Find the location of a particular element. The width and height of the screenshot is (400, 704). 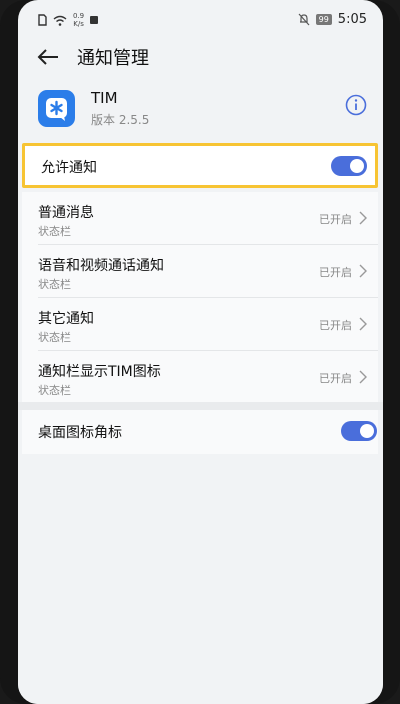

clock: 5:05 is located at coordinates (352, 19).